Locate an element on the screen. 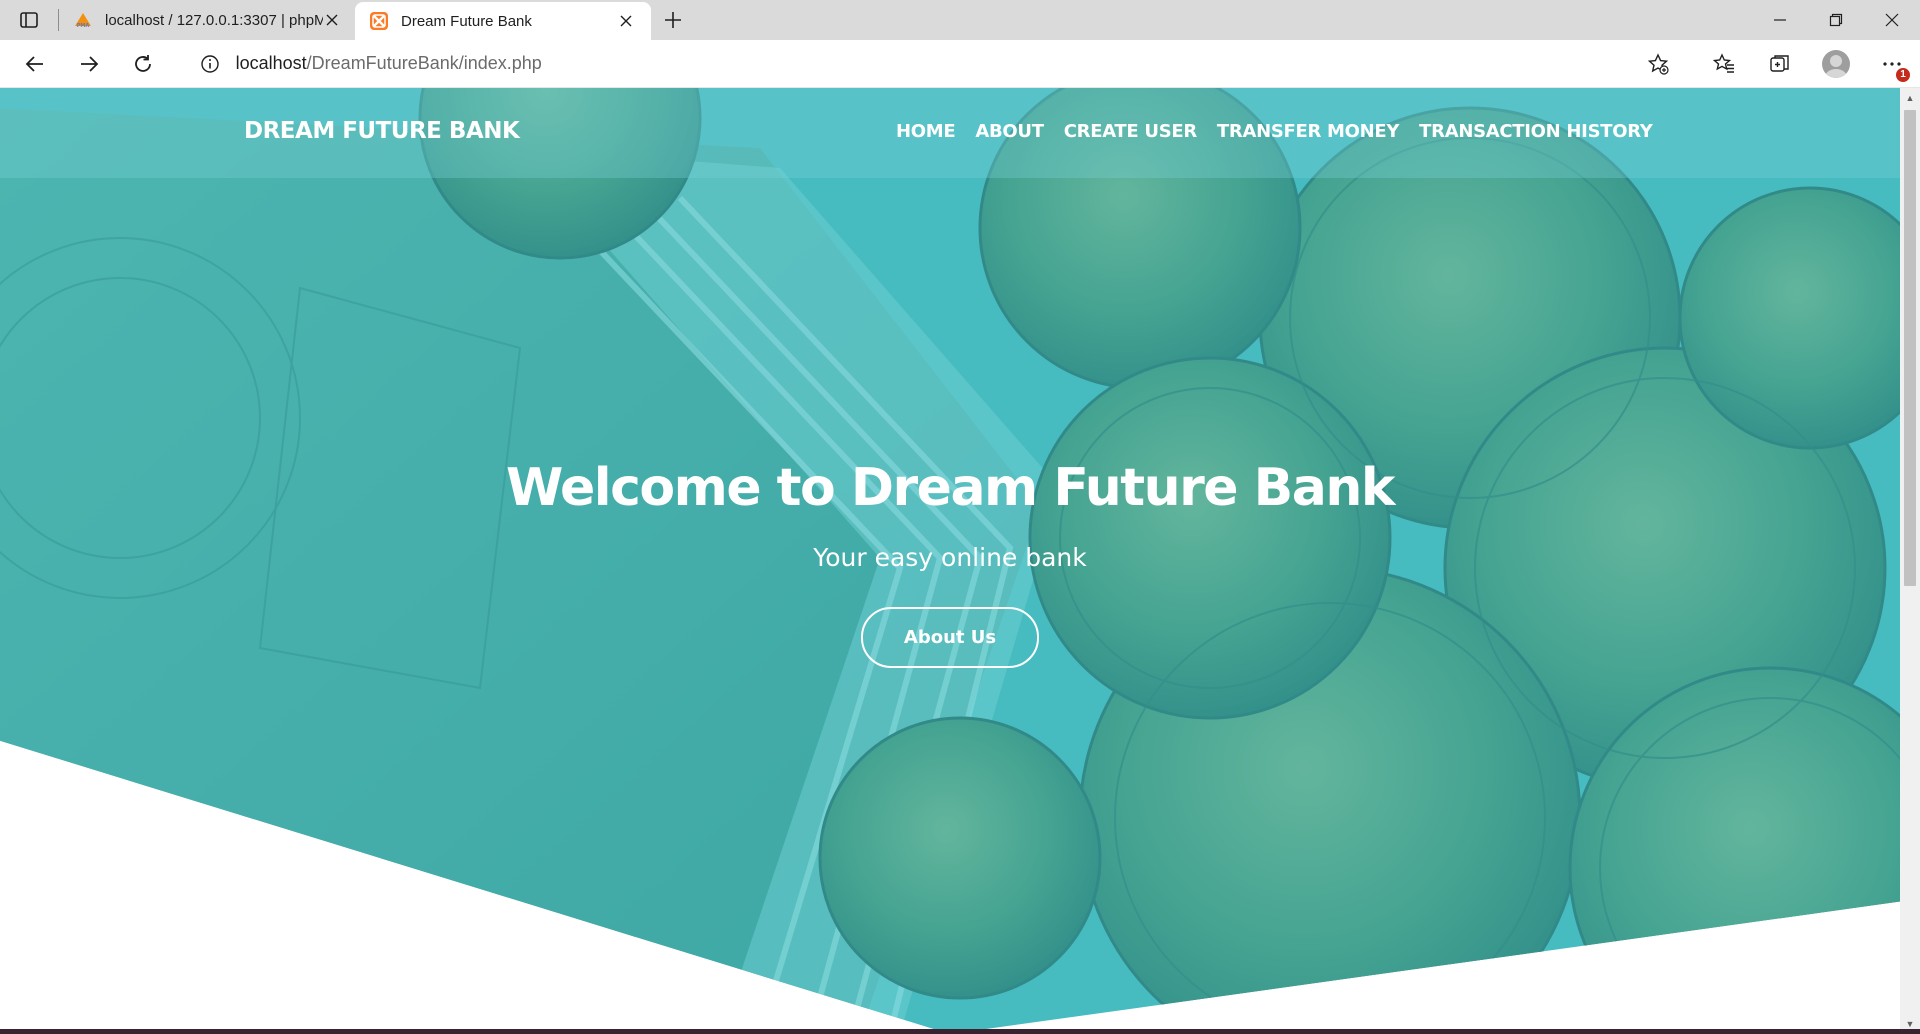  add-favorite-icon is located at coordinates (1658, 64).